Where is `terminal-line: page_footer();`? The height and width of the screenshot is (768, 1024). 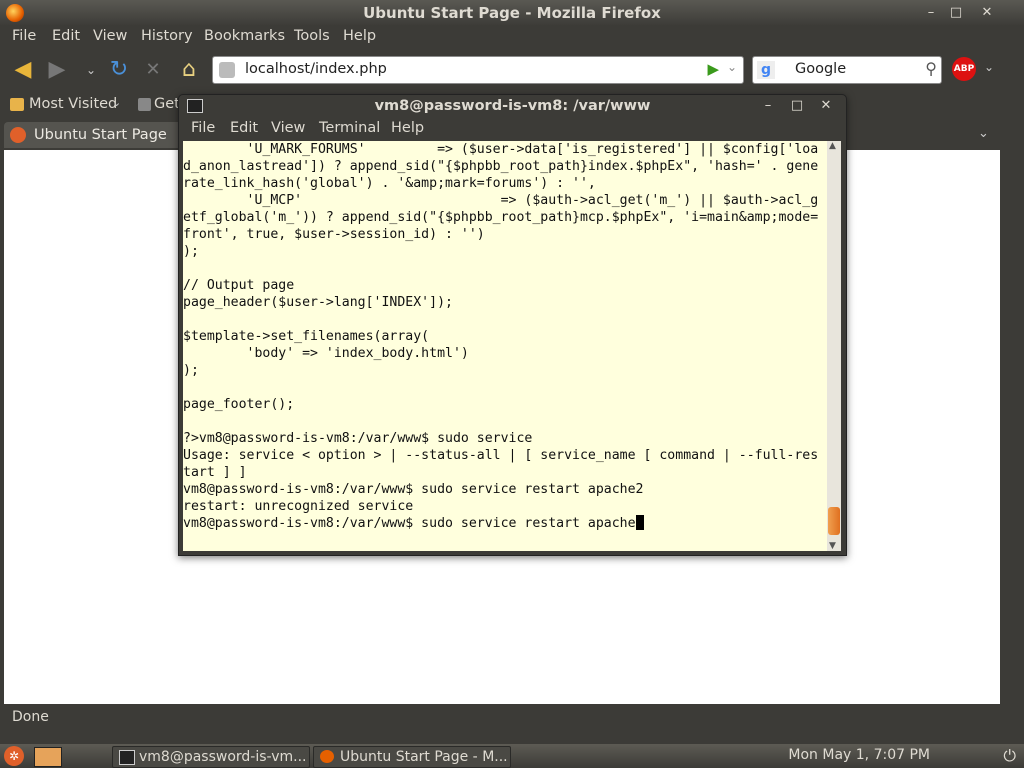 terminal-line: page_footer(); is located at coordinates (239, 404).